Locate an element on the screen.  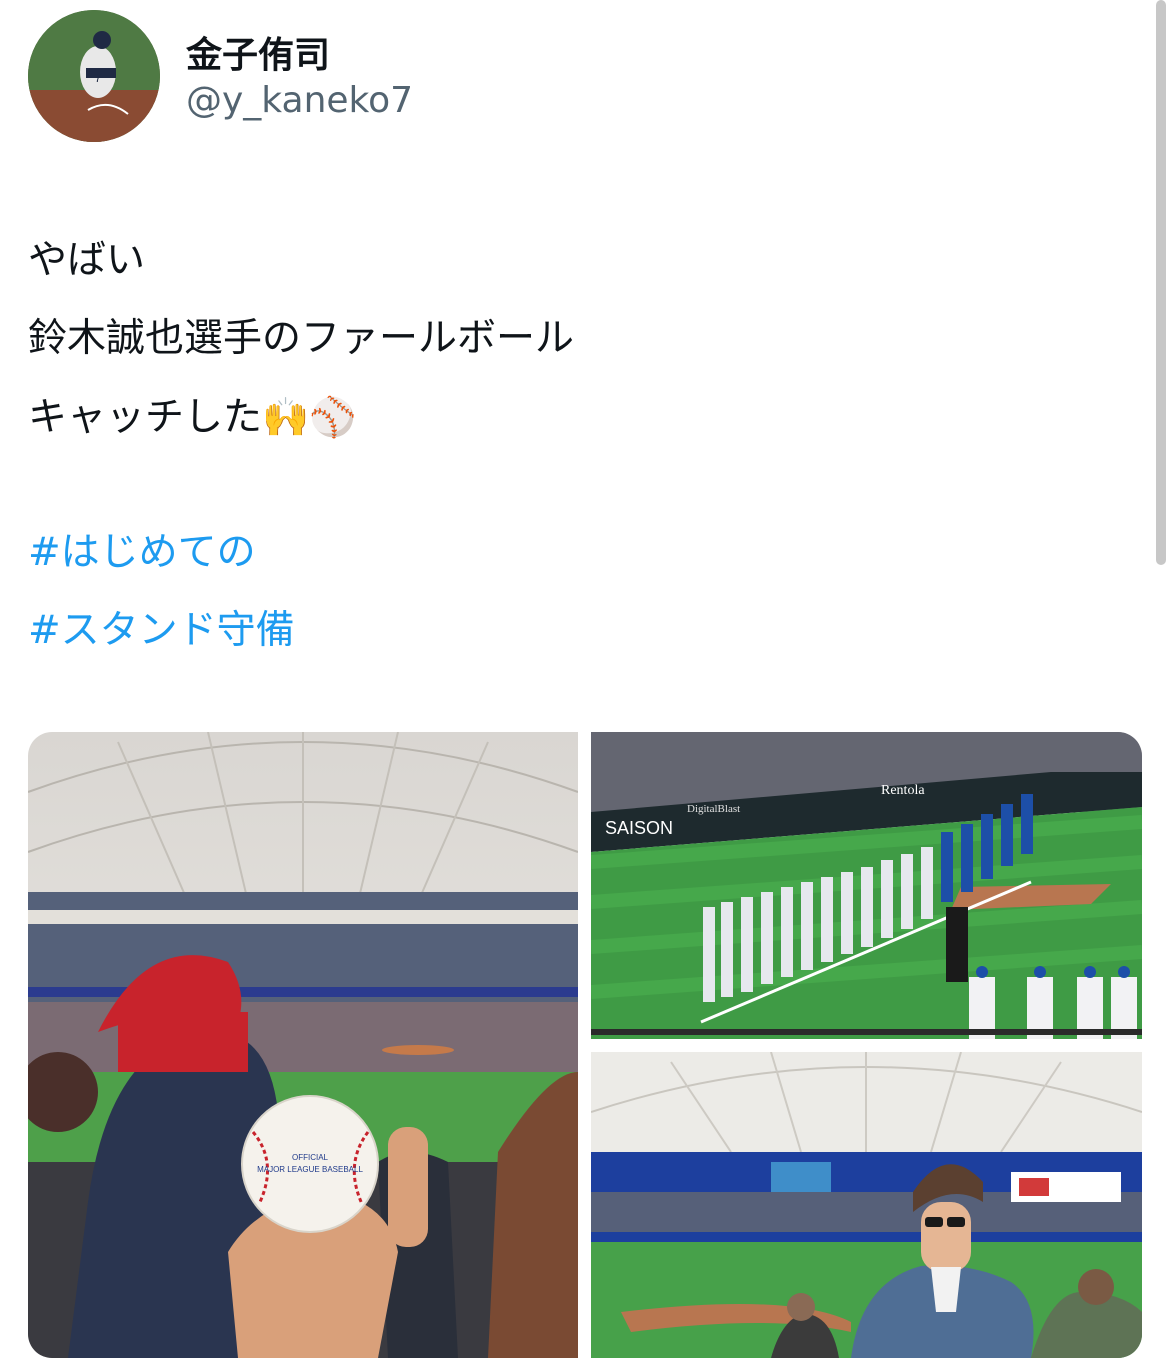
tweet-text: やばい 鈴木誠也選手のファールボール キャッチした🙌⚾ is located at coordinates (301, 339).